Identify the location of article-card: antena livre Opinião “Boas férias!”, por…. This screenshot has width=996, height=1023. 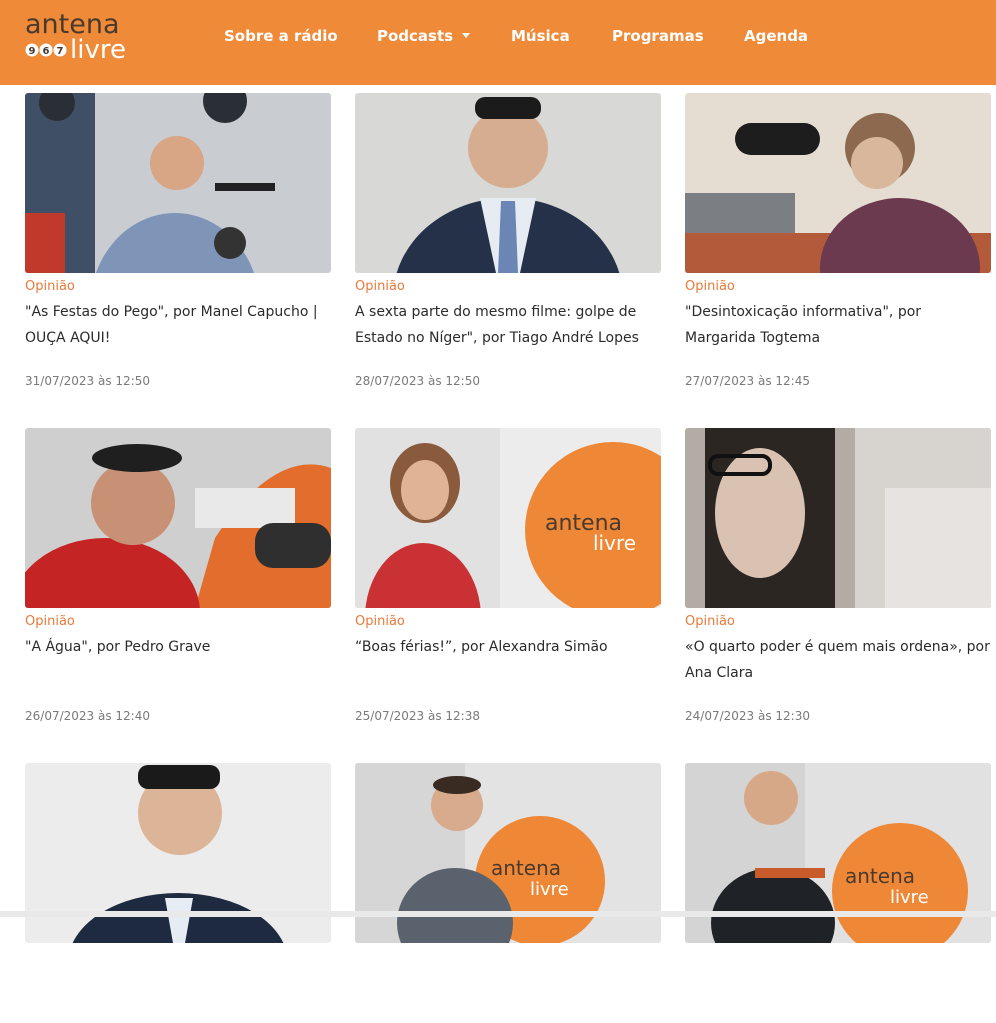
(508, 576).